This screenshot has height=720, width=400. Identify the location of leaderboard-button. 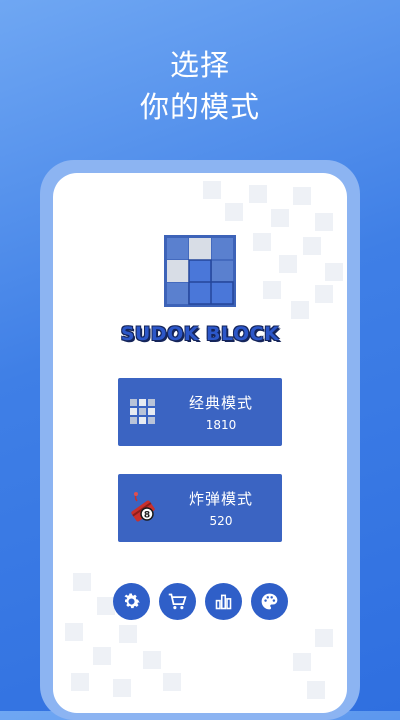
(223, 601).